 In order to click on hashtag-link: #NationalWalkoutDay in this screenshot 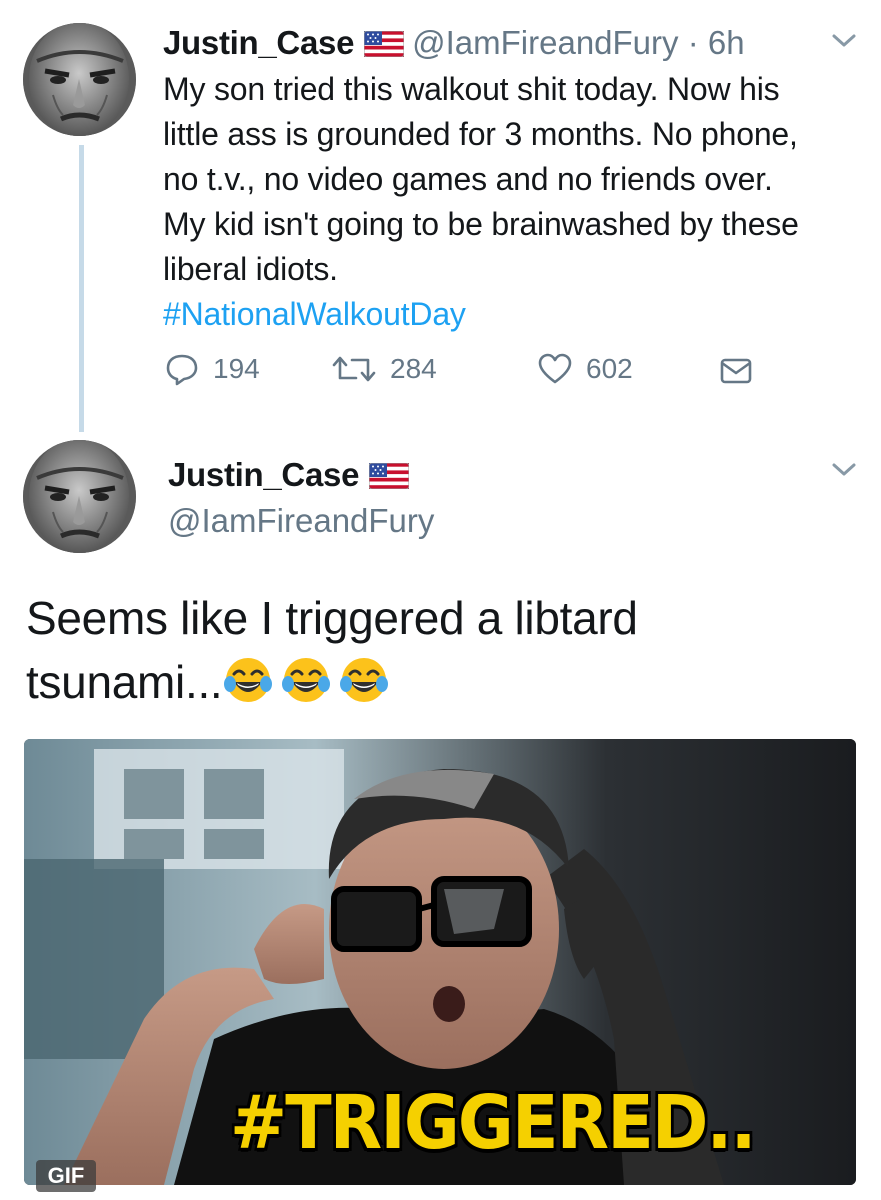, I will do `click(513, 314)`.